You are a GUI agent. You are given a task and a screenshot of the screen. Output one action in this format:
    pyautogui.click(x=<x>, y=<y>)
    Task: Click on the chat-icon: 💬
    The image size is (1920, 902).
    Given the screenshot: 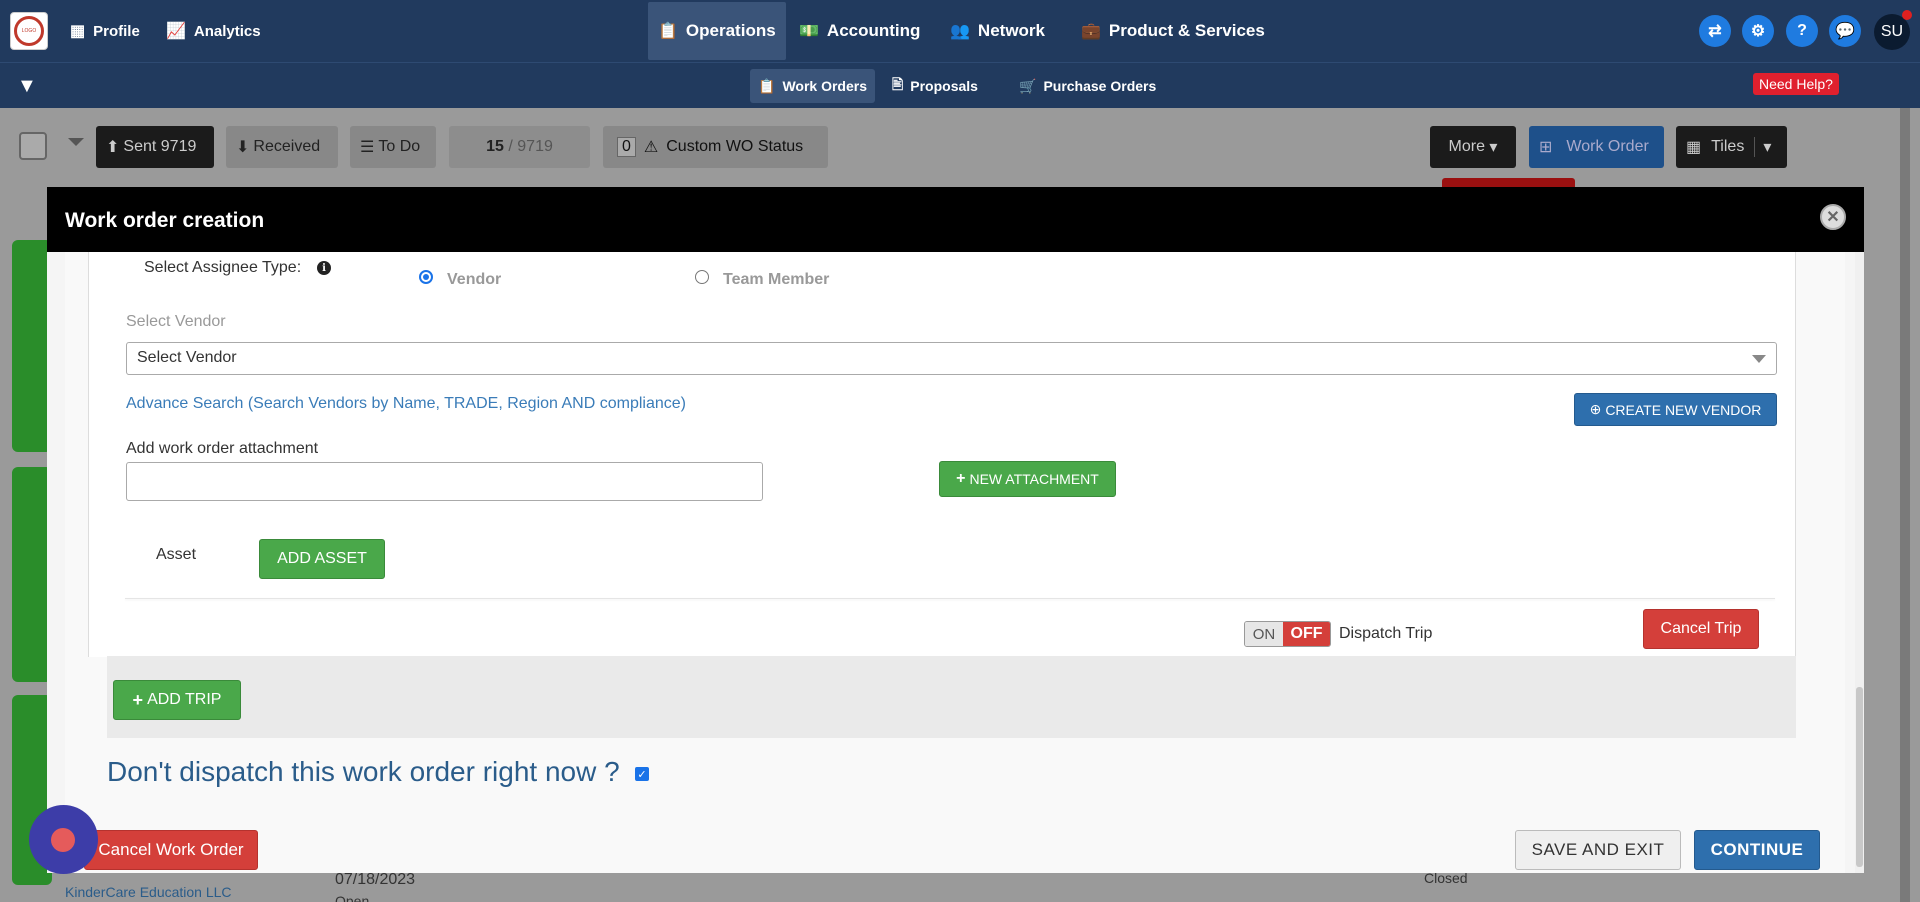 What is the action you would take?
    pyautogui.click(x=1845, y=31)
    